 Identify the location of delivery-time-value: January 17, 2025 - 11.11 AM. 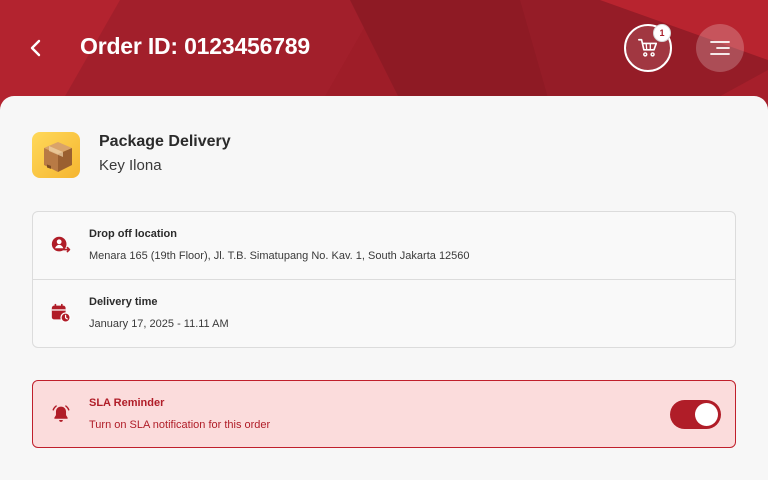
(159, 324).